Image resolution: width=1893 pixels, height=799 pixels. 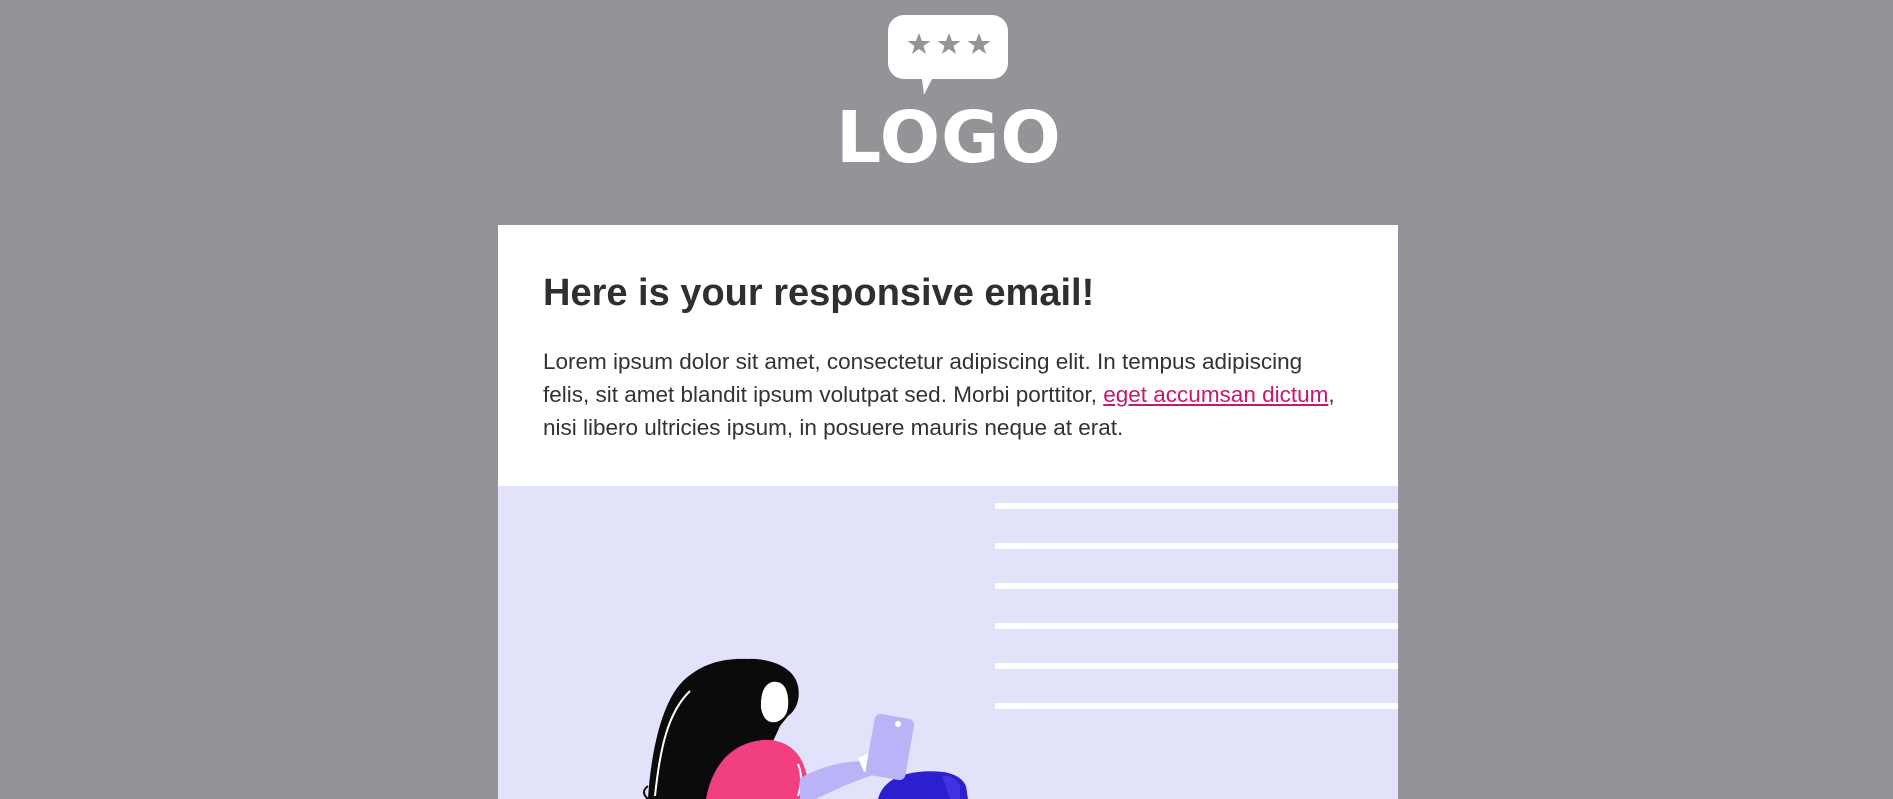 What do you see at coordinates (948, 55) in the screenshot?
I see `speech-bubble-stars-icon` at bounding box center [948, 55].